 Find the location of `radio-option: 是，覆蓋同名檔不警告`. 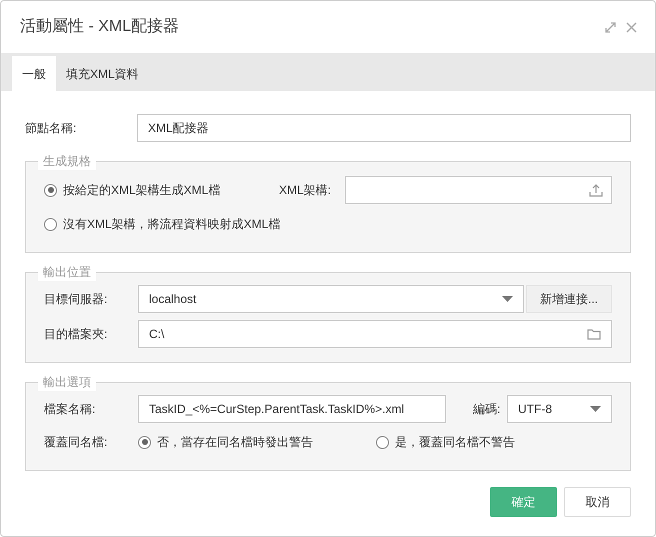

radio-option: 是，覆蓋同名檔不警告 is located at coordinates (445, 442).